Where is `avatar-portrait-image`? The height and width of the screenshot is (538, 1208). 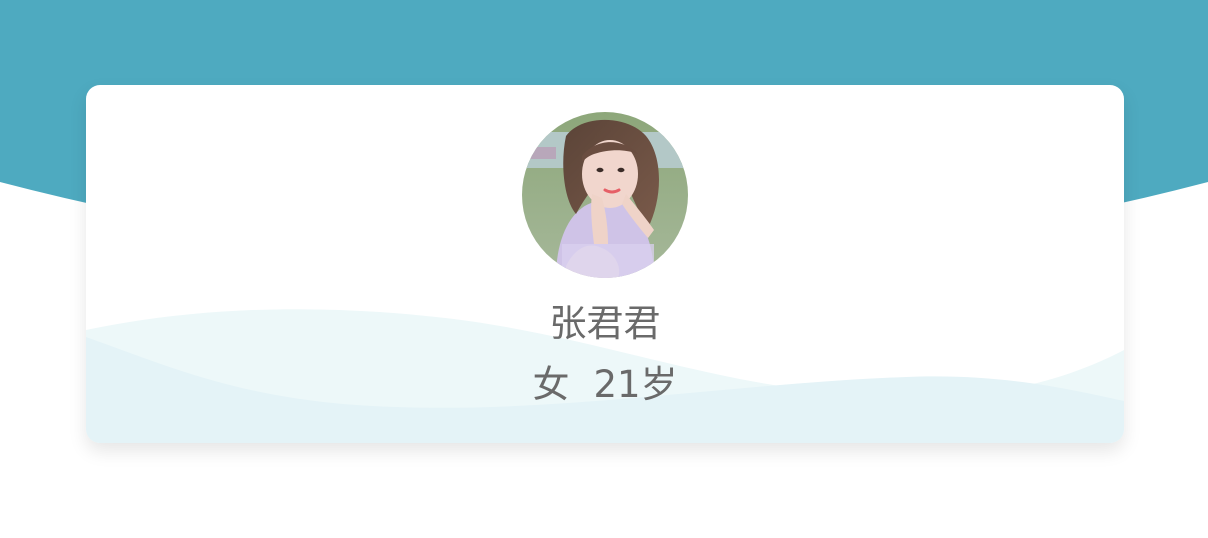 avatar-portrait-image is located at coordinates (605, 195).